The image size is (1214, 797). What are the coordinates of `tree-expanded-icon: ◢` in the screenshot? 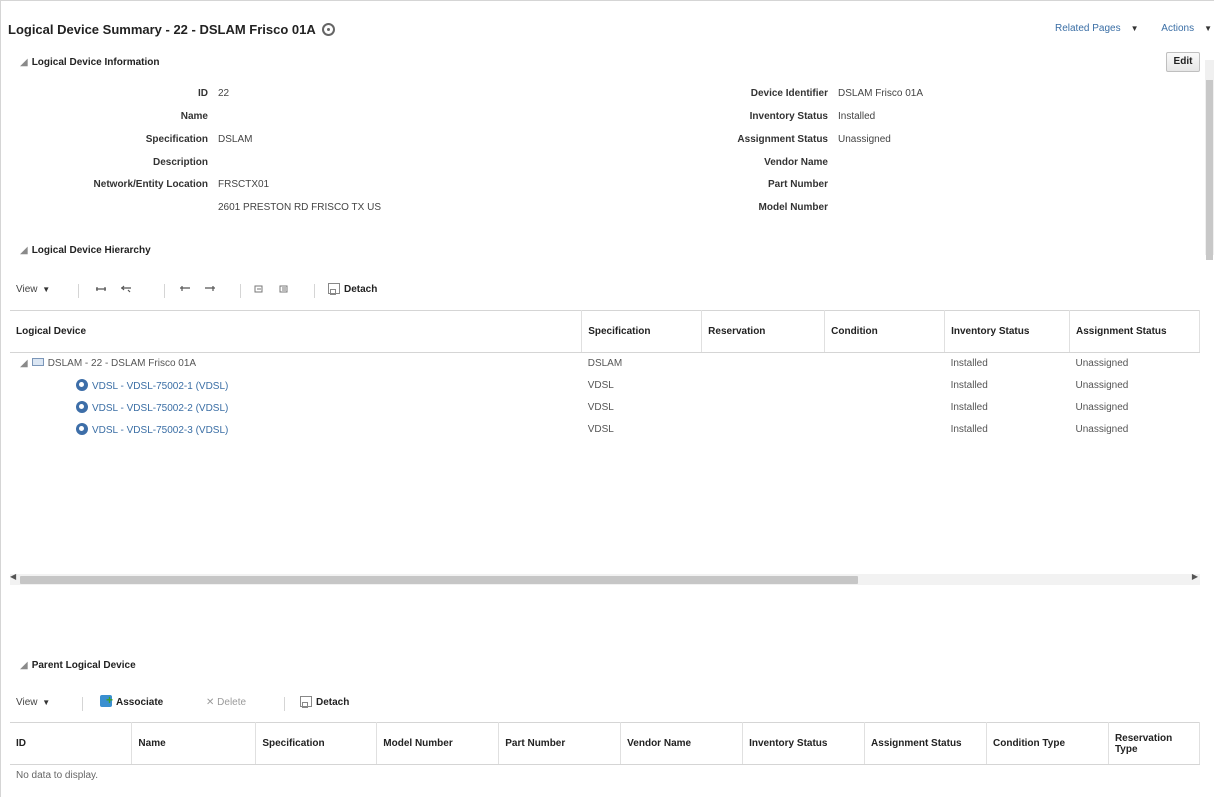 It's located at (24, 363).